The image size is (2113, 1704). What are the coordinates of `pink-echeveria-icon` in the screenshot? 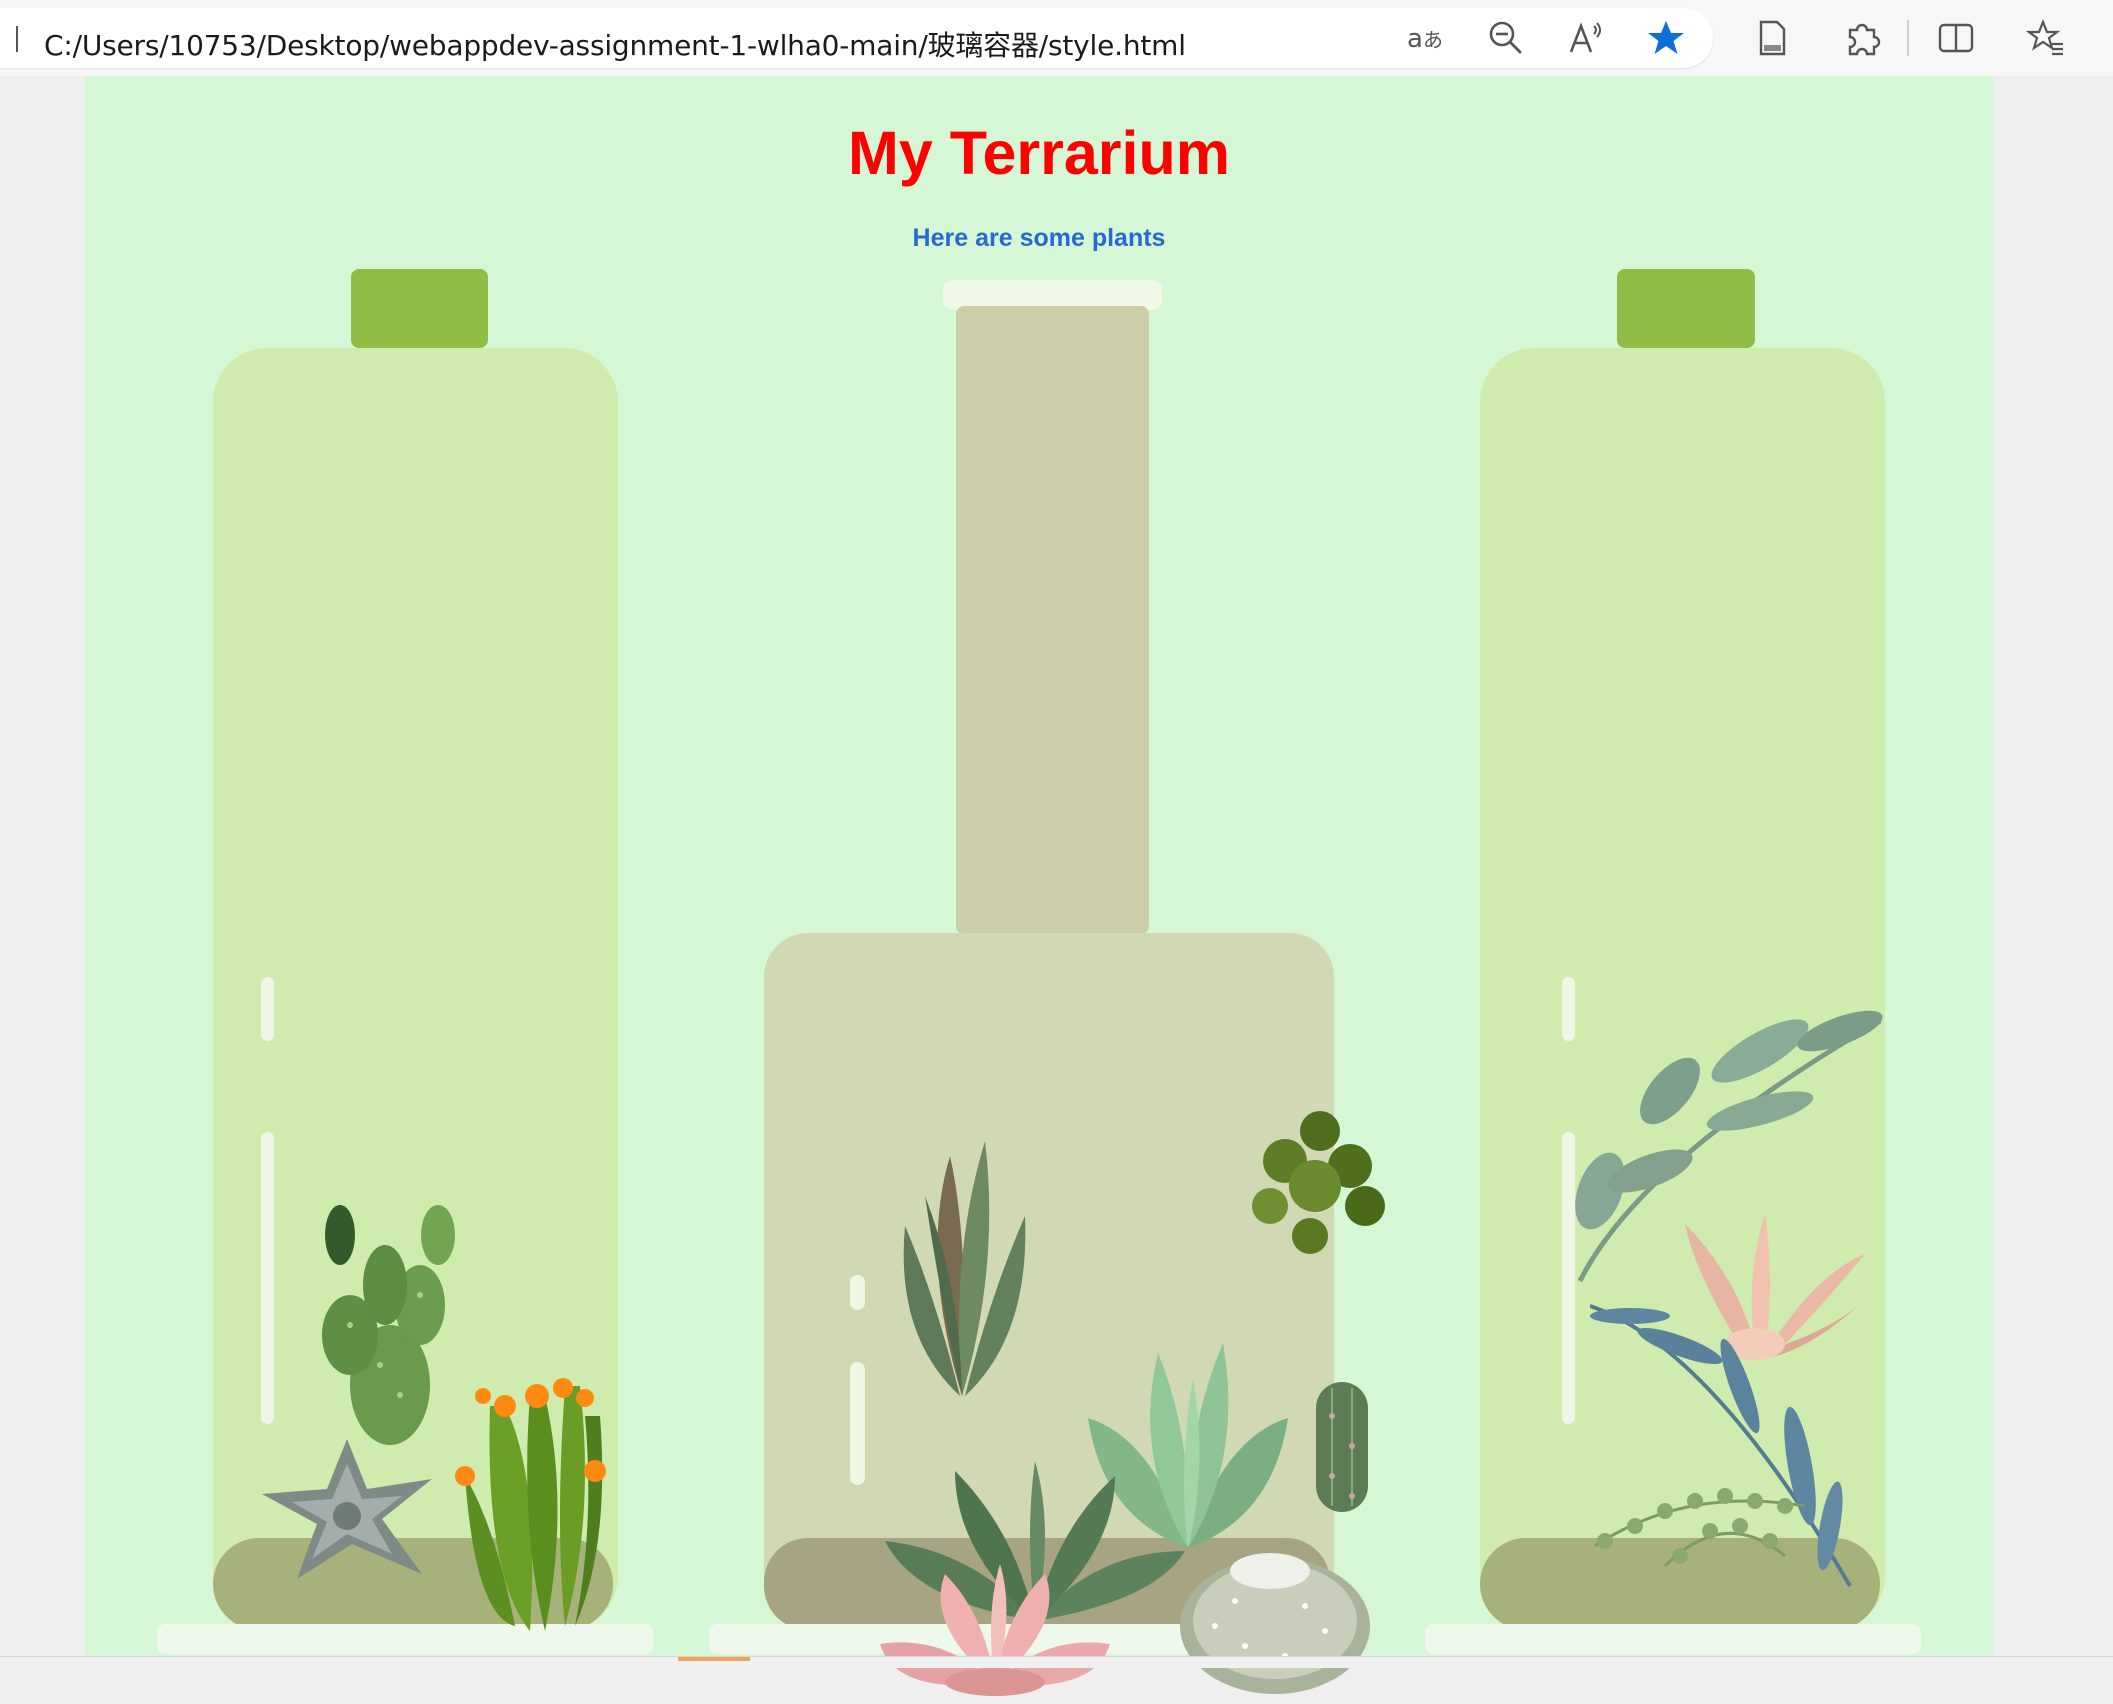 It's located at (995, 1634).